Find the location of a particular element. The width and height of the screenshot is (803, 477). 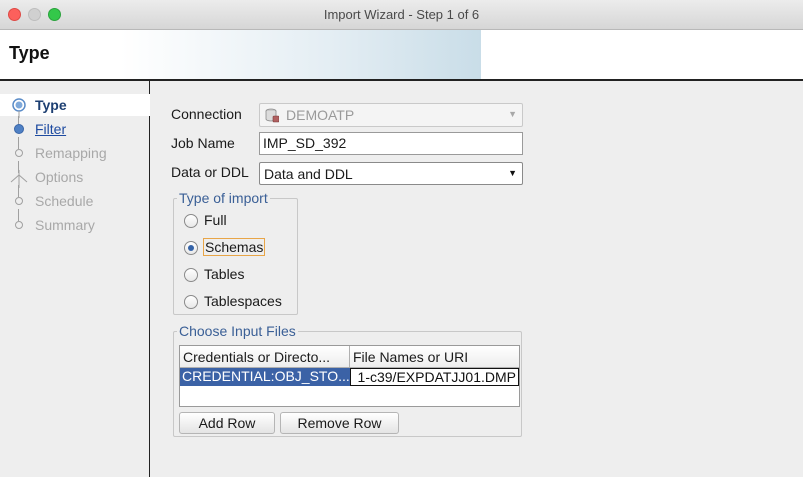

step-branch-icon is located at coordinates (19, 179).